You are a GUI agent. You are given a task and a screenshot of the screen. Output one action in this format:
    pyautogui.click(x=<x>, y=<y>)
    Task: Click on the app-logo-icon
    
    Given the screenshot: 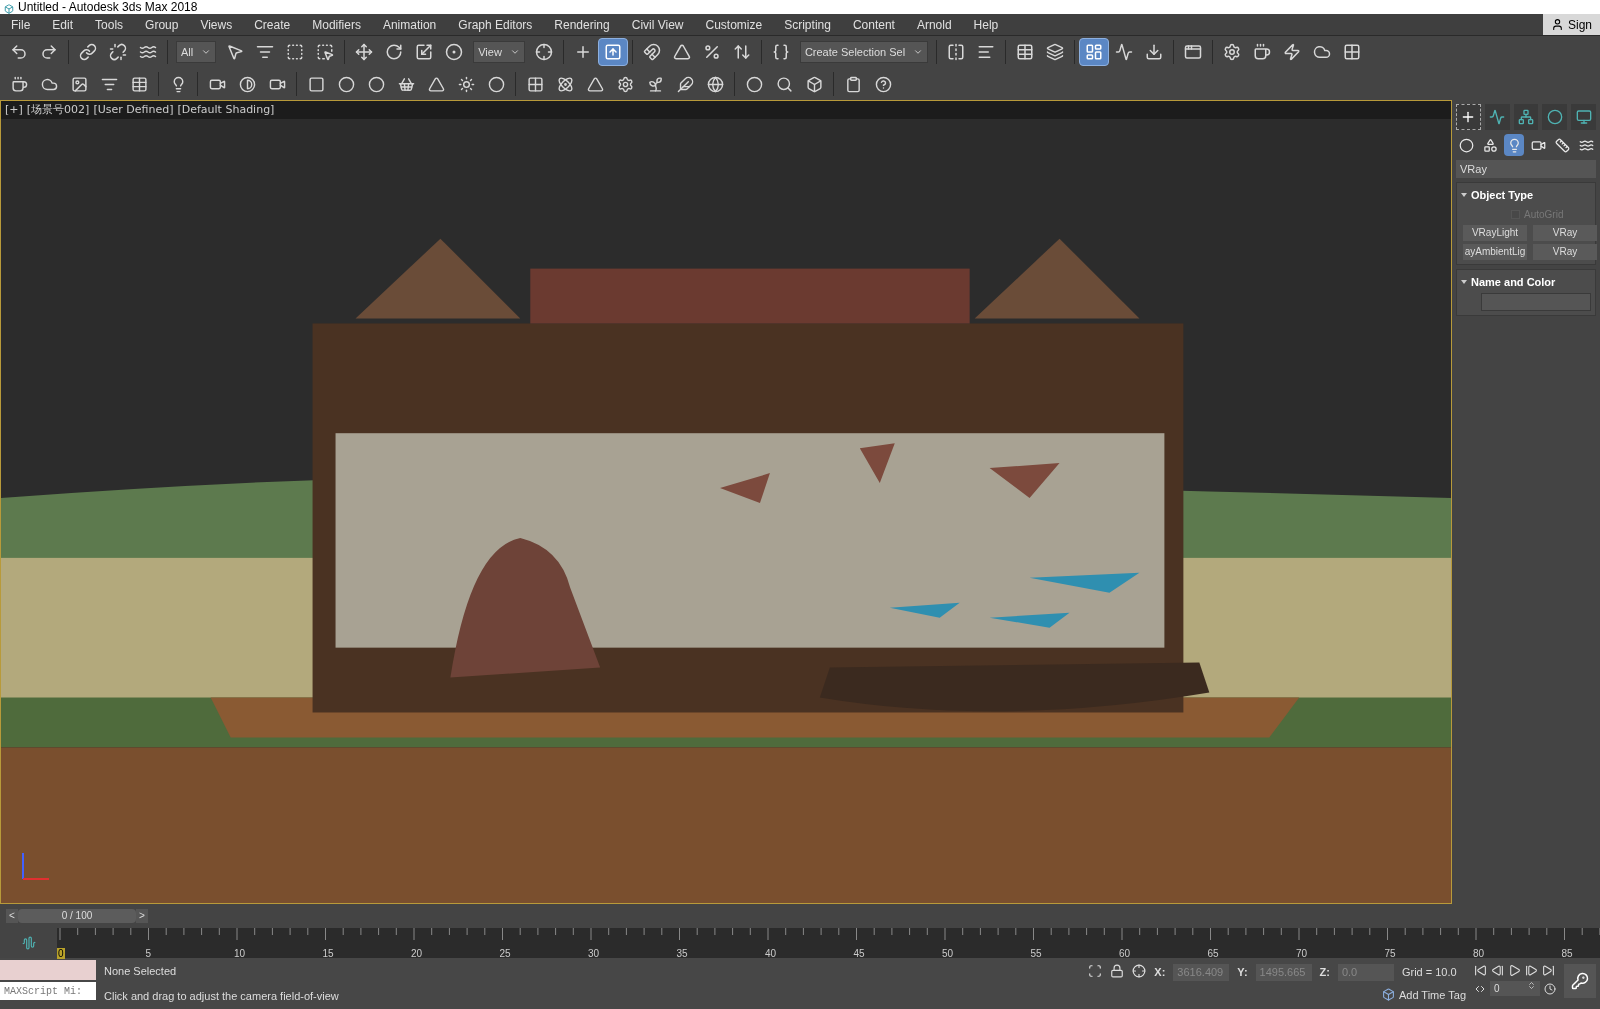 What is the action you would take?
    pyautogui.click(x=9, y=9)
    